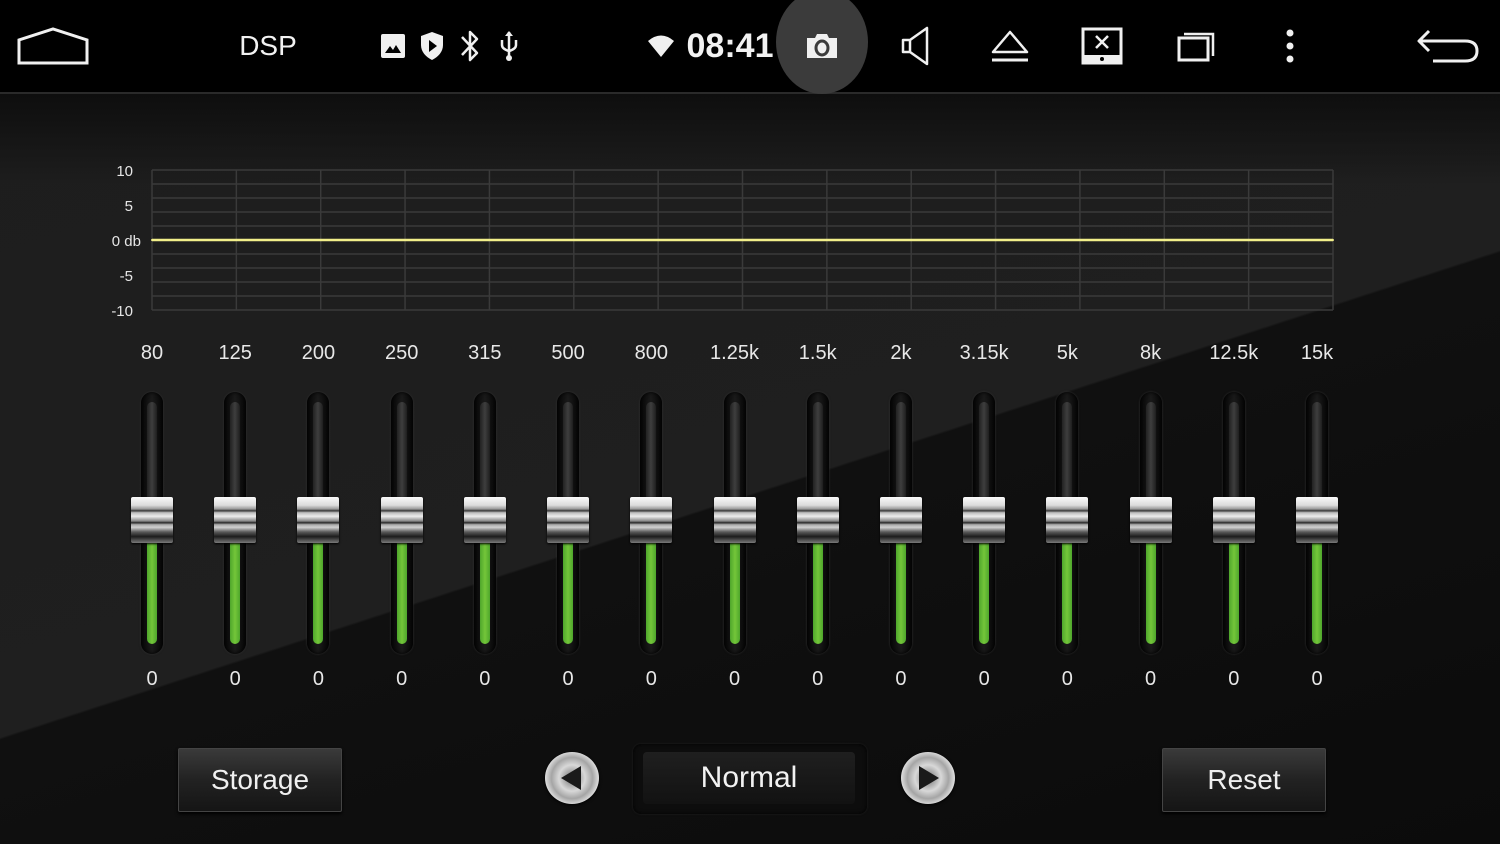 Image resolution: width=1500 pixels, height=844 pixels. Describe the element at coordinates (152, 353) in the screenshot. I see `band-frequency-label: 80` at that location.